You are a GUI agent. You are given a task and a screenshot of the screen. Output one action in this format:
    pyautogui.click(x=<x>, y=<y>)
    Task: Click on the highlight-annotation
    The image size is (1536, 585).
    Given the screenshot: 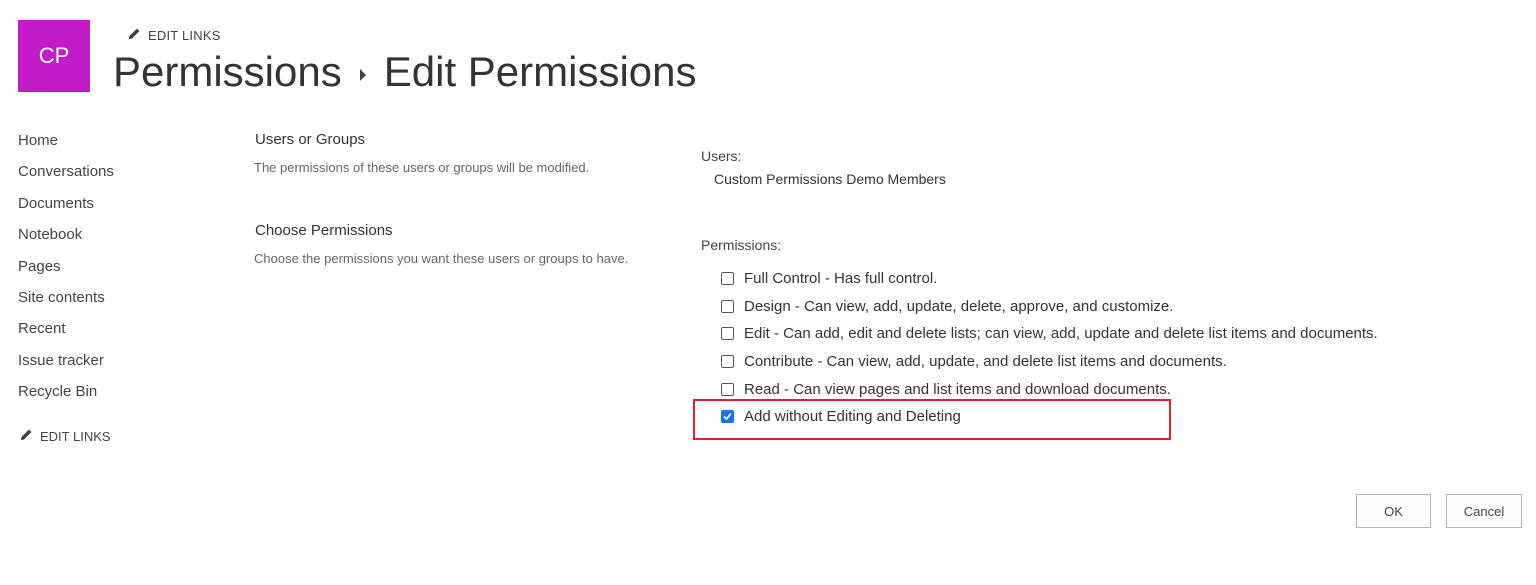 What is the action you would take?
    pyautogui.click(x=932, y=419)
    